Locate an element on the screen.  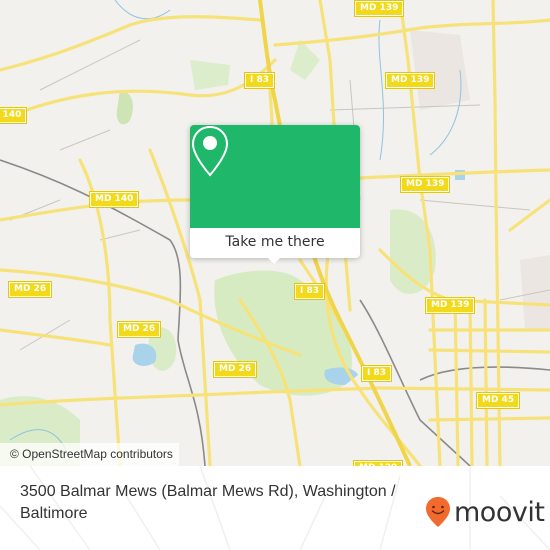
location-pin-icon is located at coordinates (210, 151).